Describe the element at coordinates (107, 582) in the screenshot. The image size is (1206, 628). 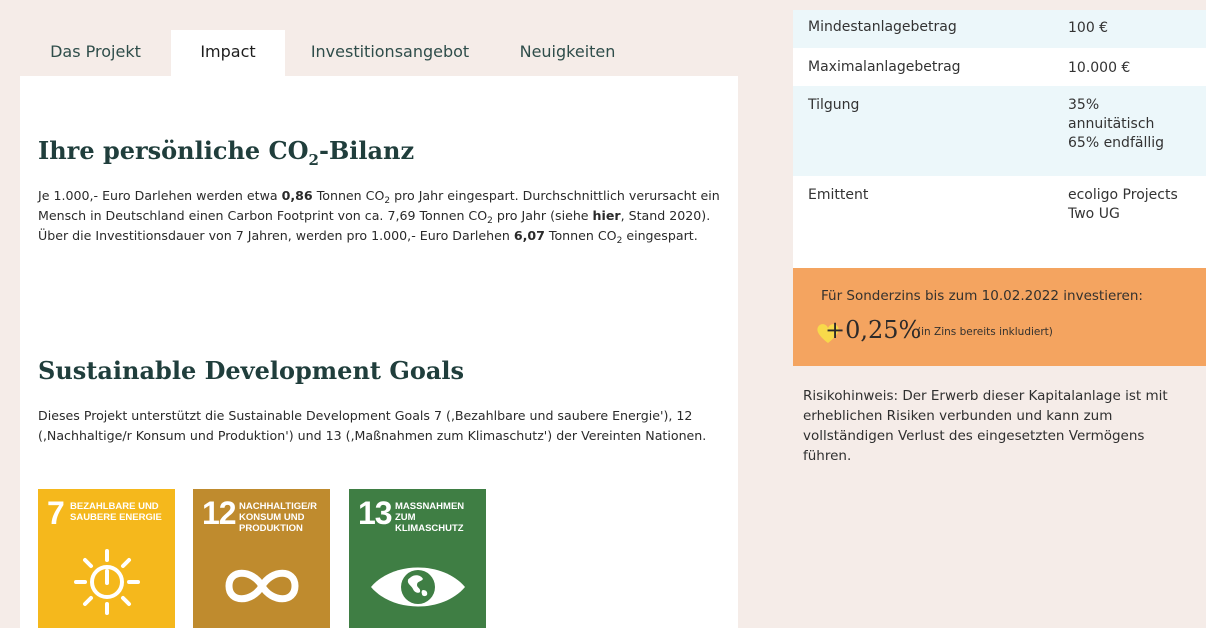
I see `sun-power-icon` at that location.